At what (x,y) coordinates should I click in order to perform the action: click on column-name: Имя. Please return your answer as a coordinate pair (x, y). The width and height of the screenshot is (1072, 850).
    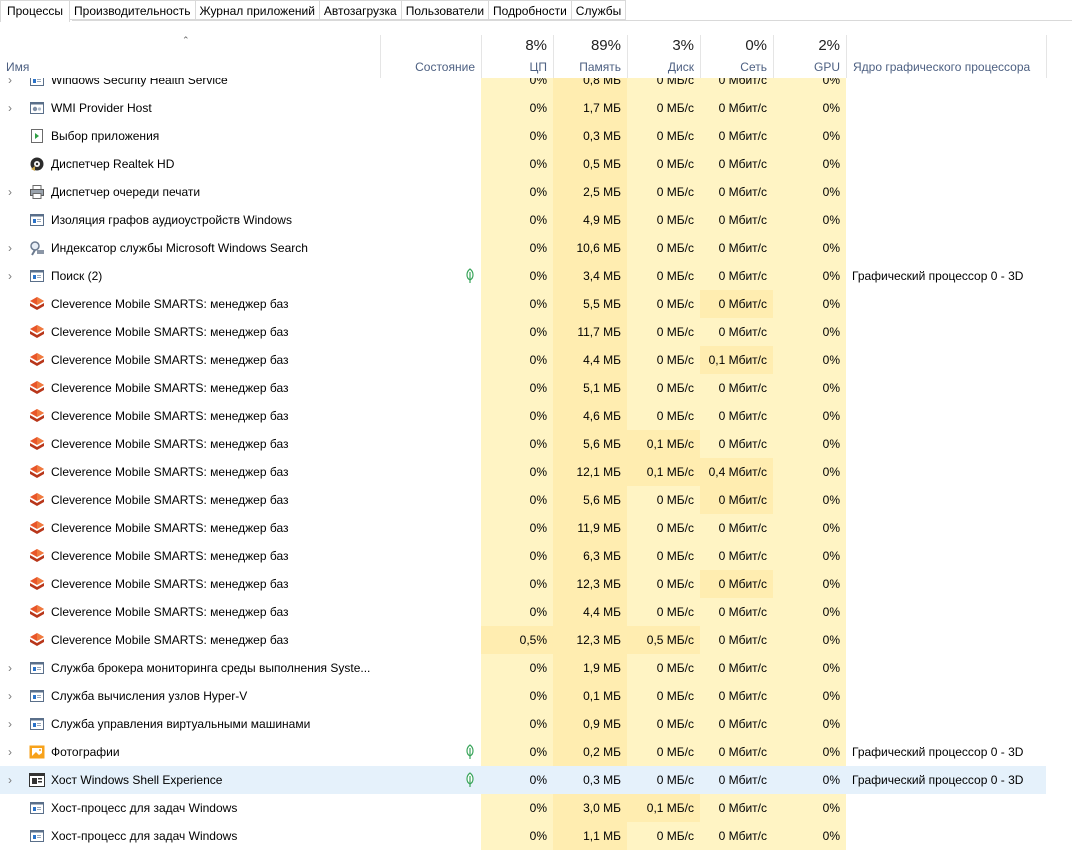
    Looking at the image, I should click on (190, 56).